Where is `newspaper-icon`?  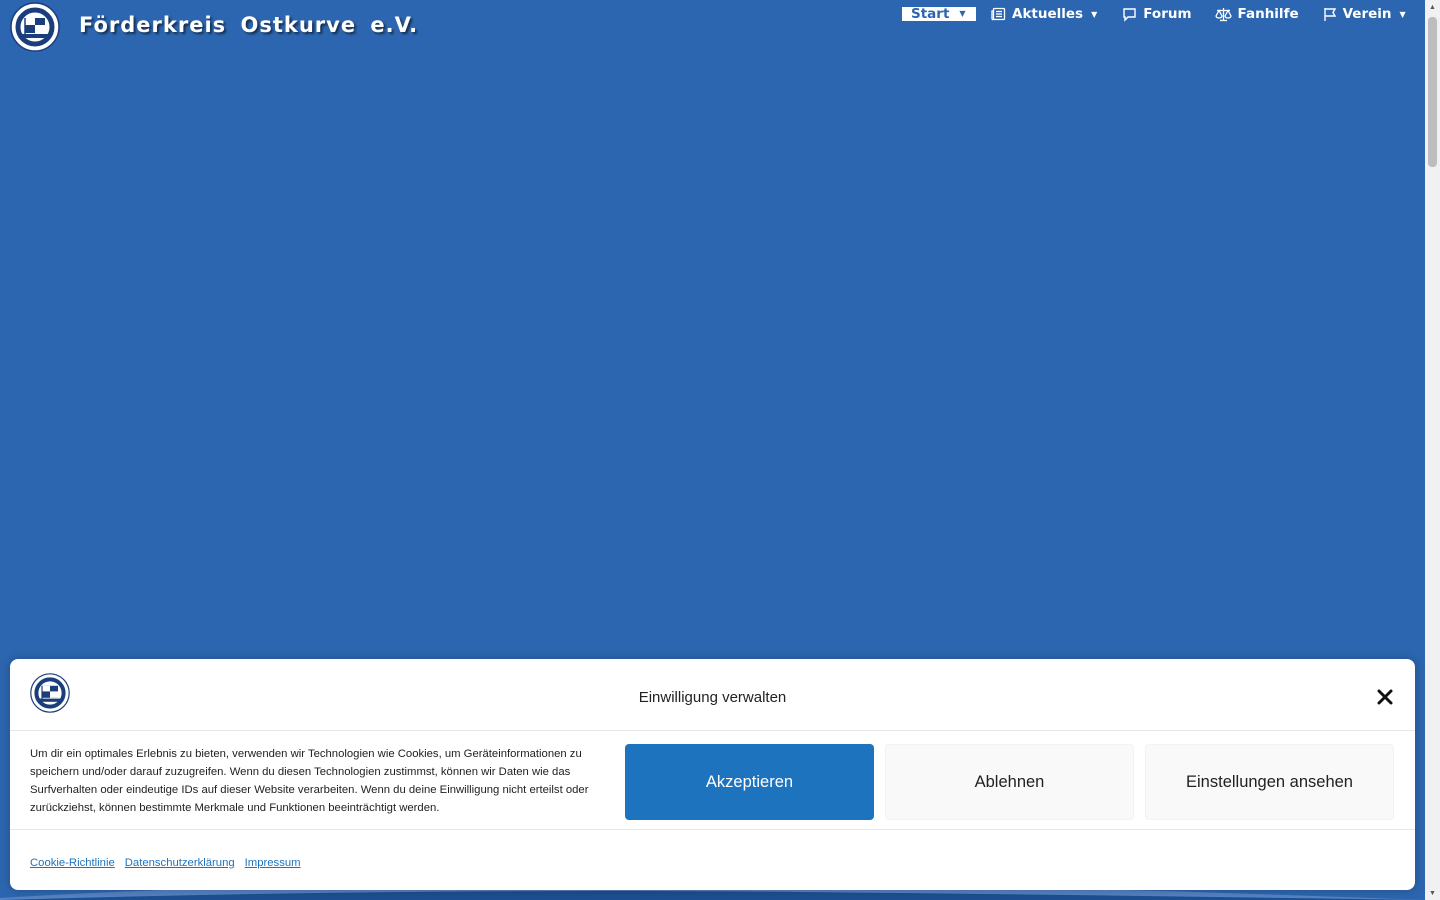
newspaper-icon is located at coordinates (998, 14).